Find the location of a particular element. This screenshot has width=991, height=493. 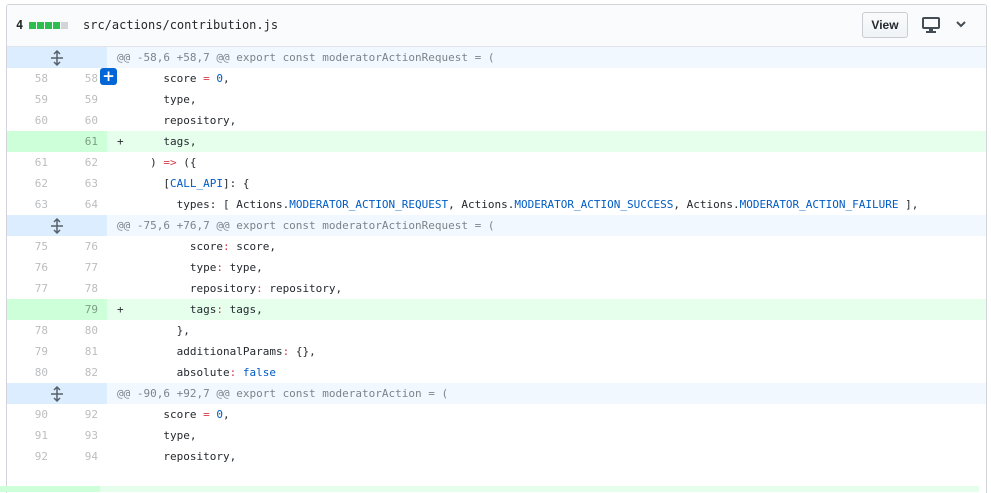

code-text: repository, is located at coordinates (180, 120).